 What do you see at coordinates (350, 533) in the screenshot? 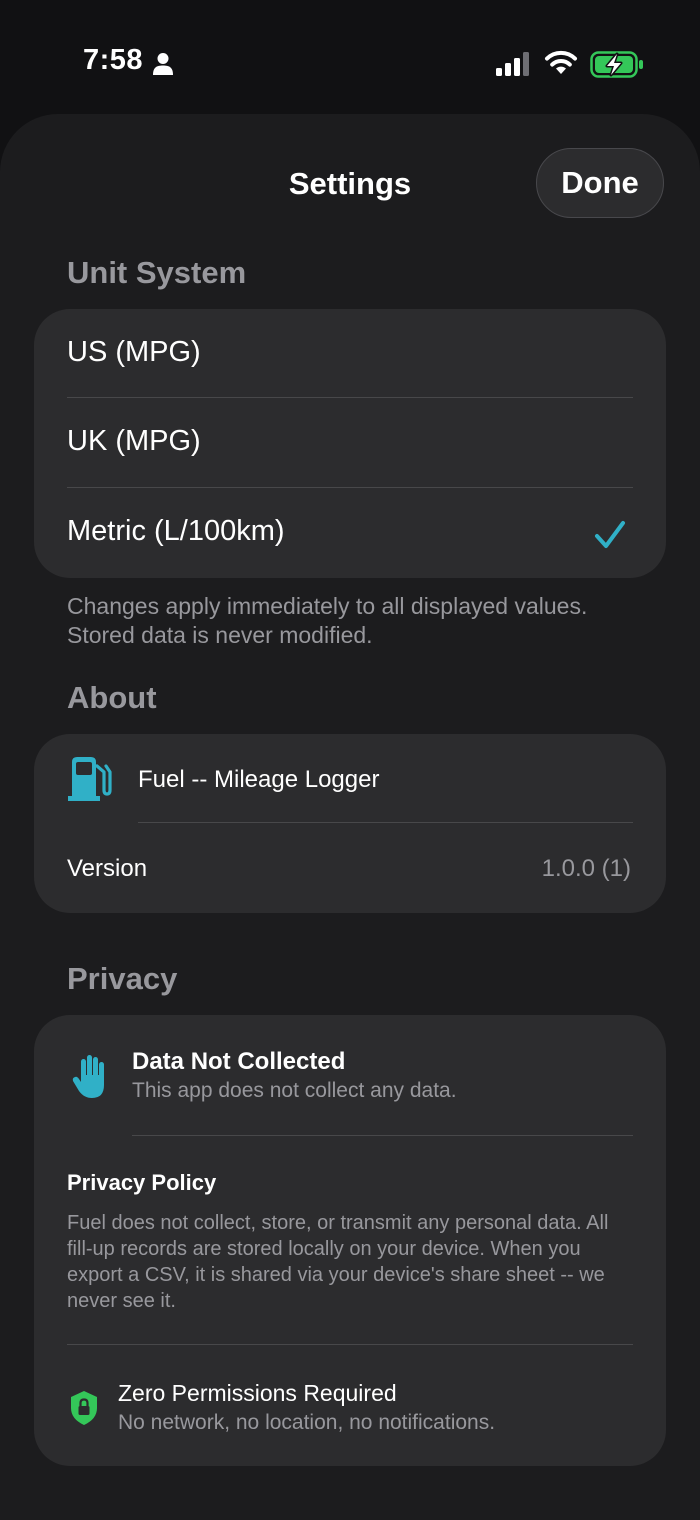
I see `unit-option-metric: Metric (L/100km)` at bounding box center [350, 533].